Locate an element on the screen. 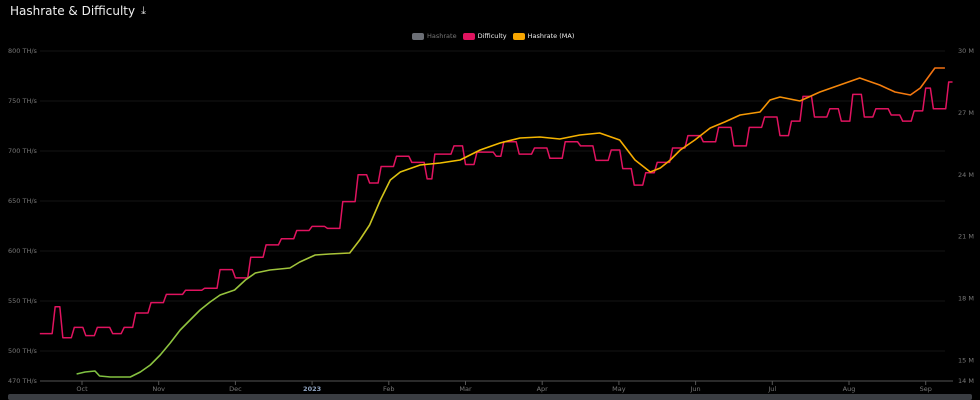  y-right-tick-label: 21 M is located at coordinates (966, 237).